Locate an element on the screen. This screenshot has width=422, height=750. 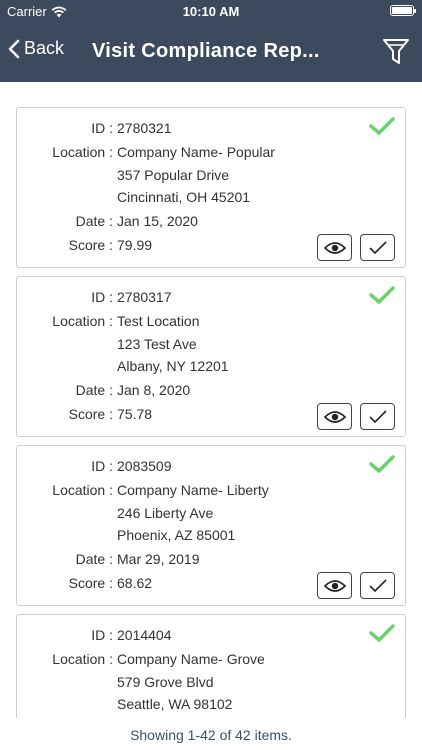
date-value: Mar 29, 2019 is located at coordinates (158, 559).